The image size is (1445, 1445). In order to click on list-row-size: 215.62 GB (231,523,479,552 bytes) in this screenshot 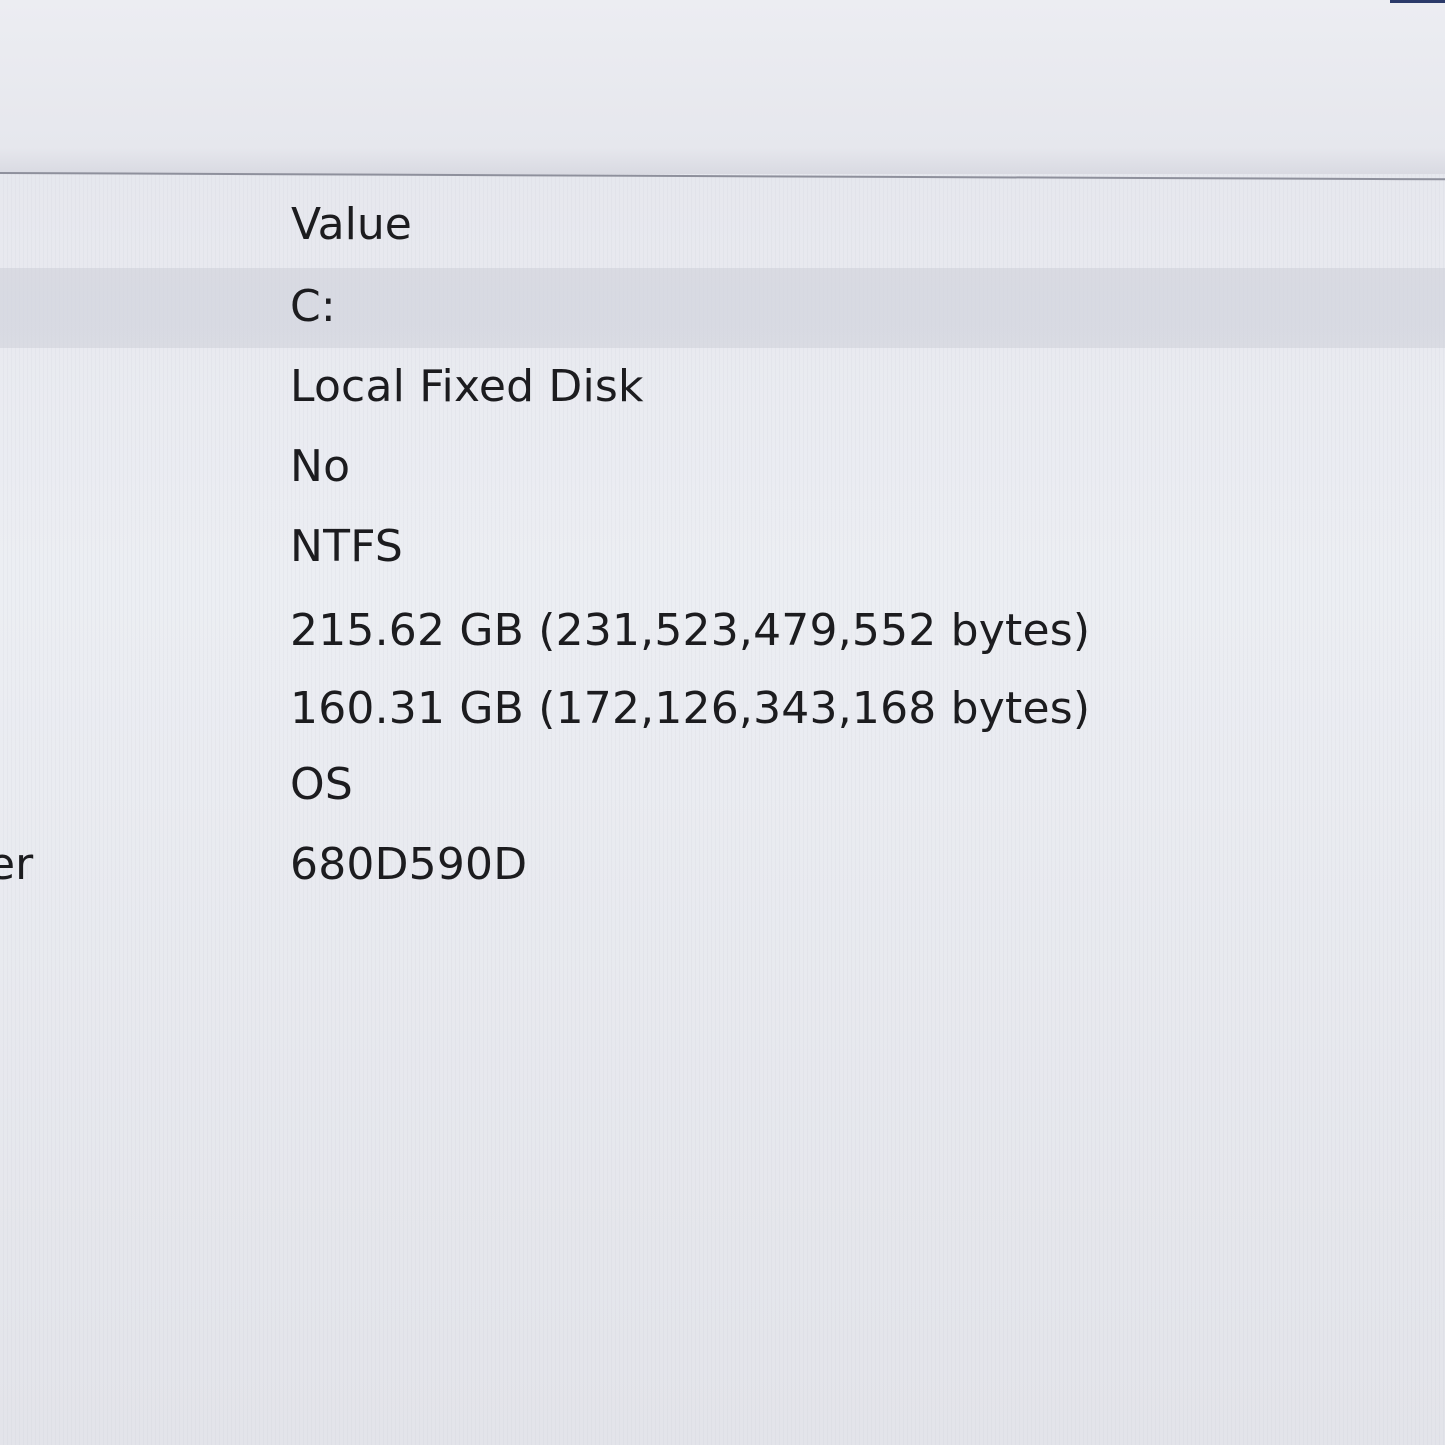, I will do `click(722, 632)`.